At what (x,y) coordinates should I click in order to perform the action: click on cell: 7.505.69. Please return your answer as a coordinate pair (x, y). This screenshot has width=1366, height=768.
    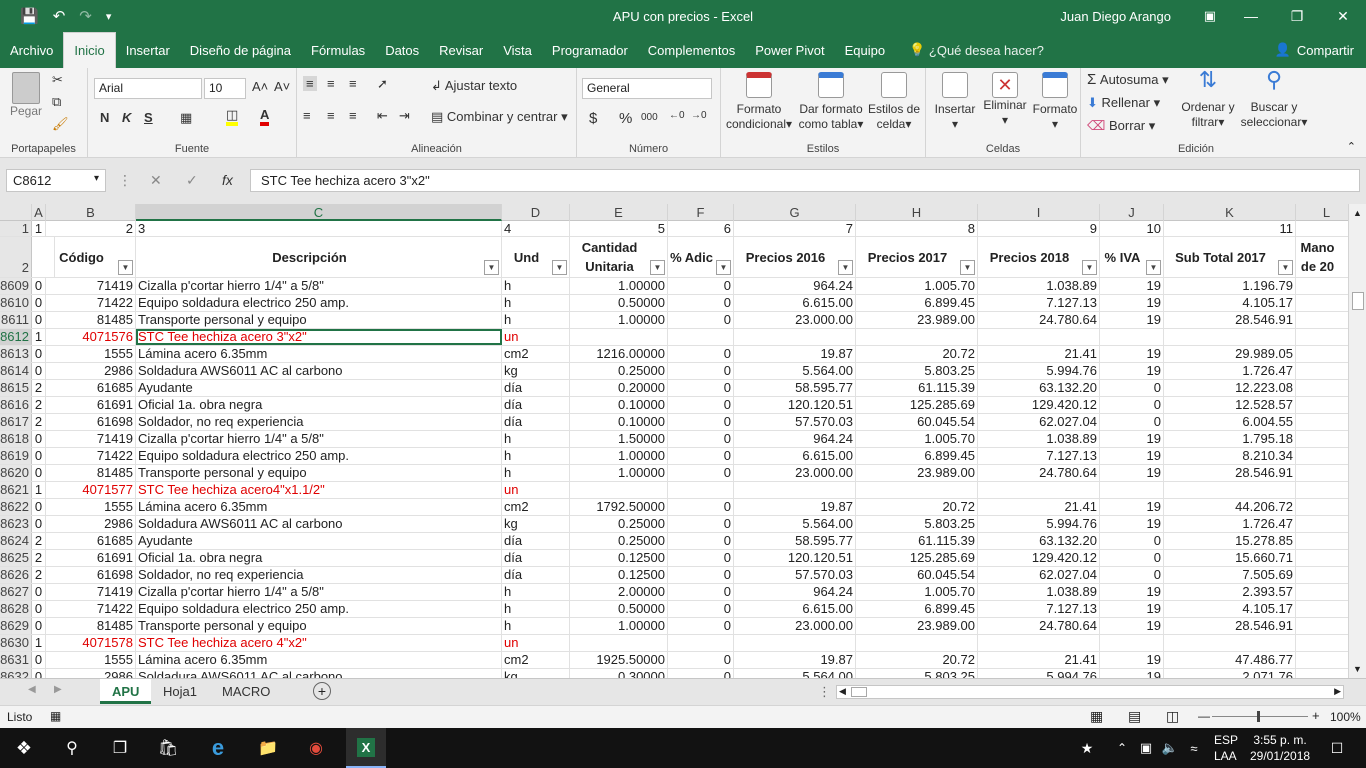
    Looking at the image, I should click on (1230, 575).